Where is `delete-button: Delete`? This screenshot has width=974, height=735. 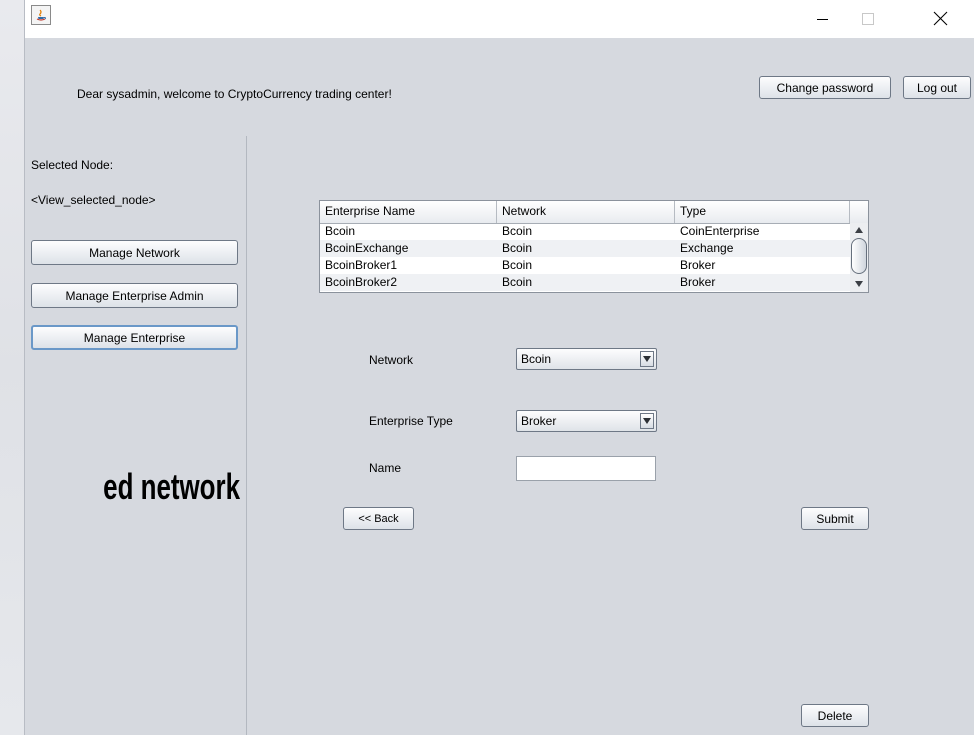
delete-button: Delete is located at coordinates (835, 715).